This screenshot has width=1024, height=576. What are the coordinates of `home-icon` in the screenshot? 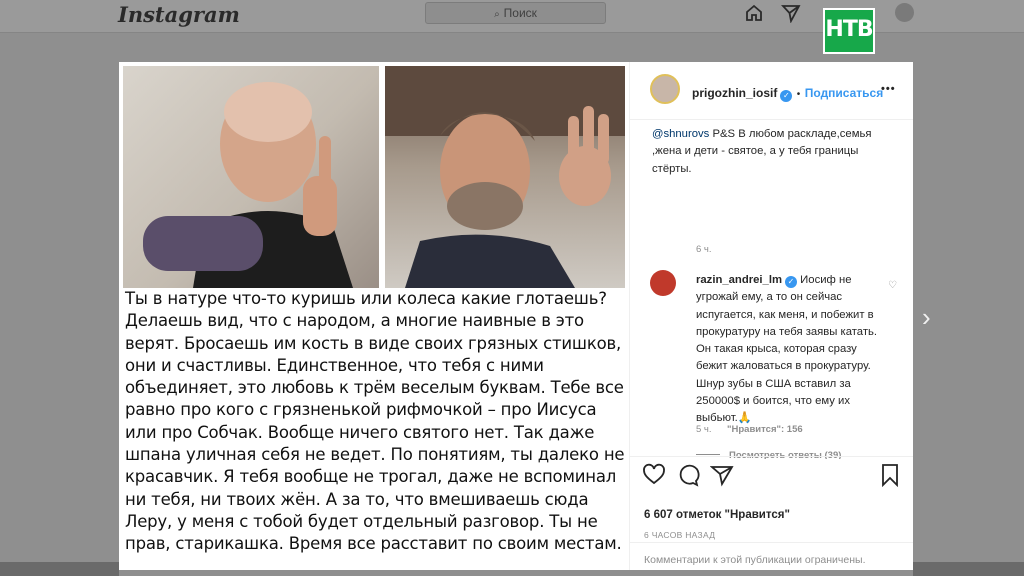 It's located at (754, 13).